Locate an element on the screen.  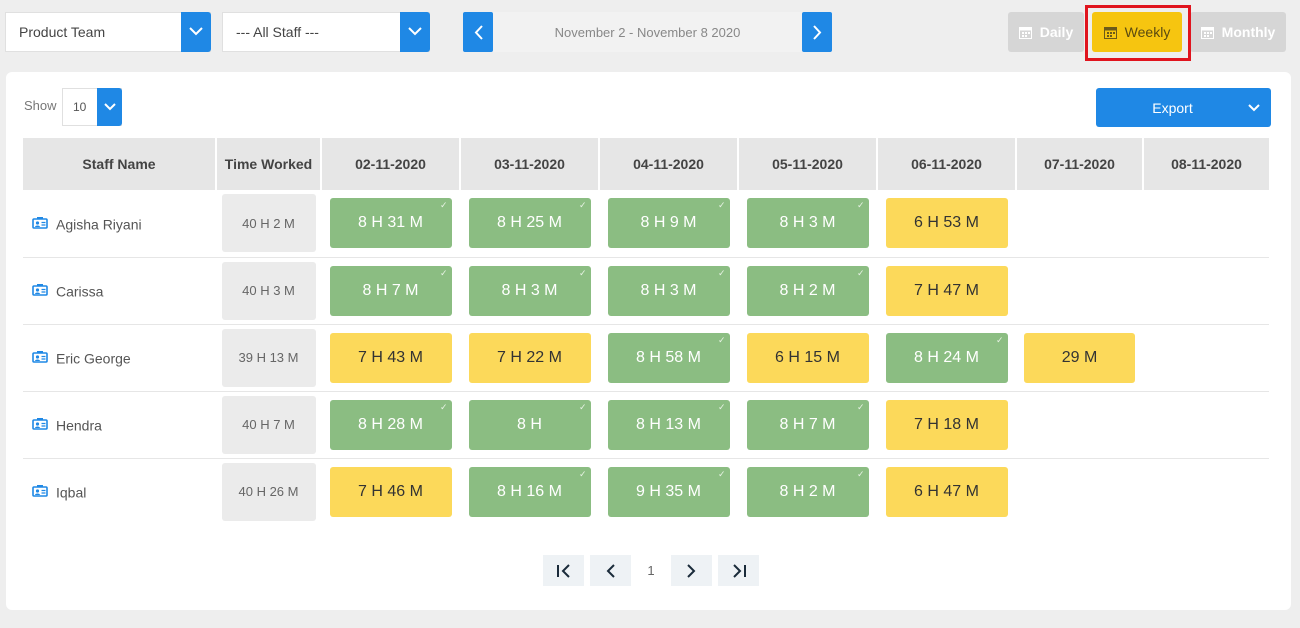
staff-name-cell: Agisha Riyani is located at coordinates (119, 224).